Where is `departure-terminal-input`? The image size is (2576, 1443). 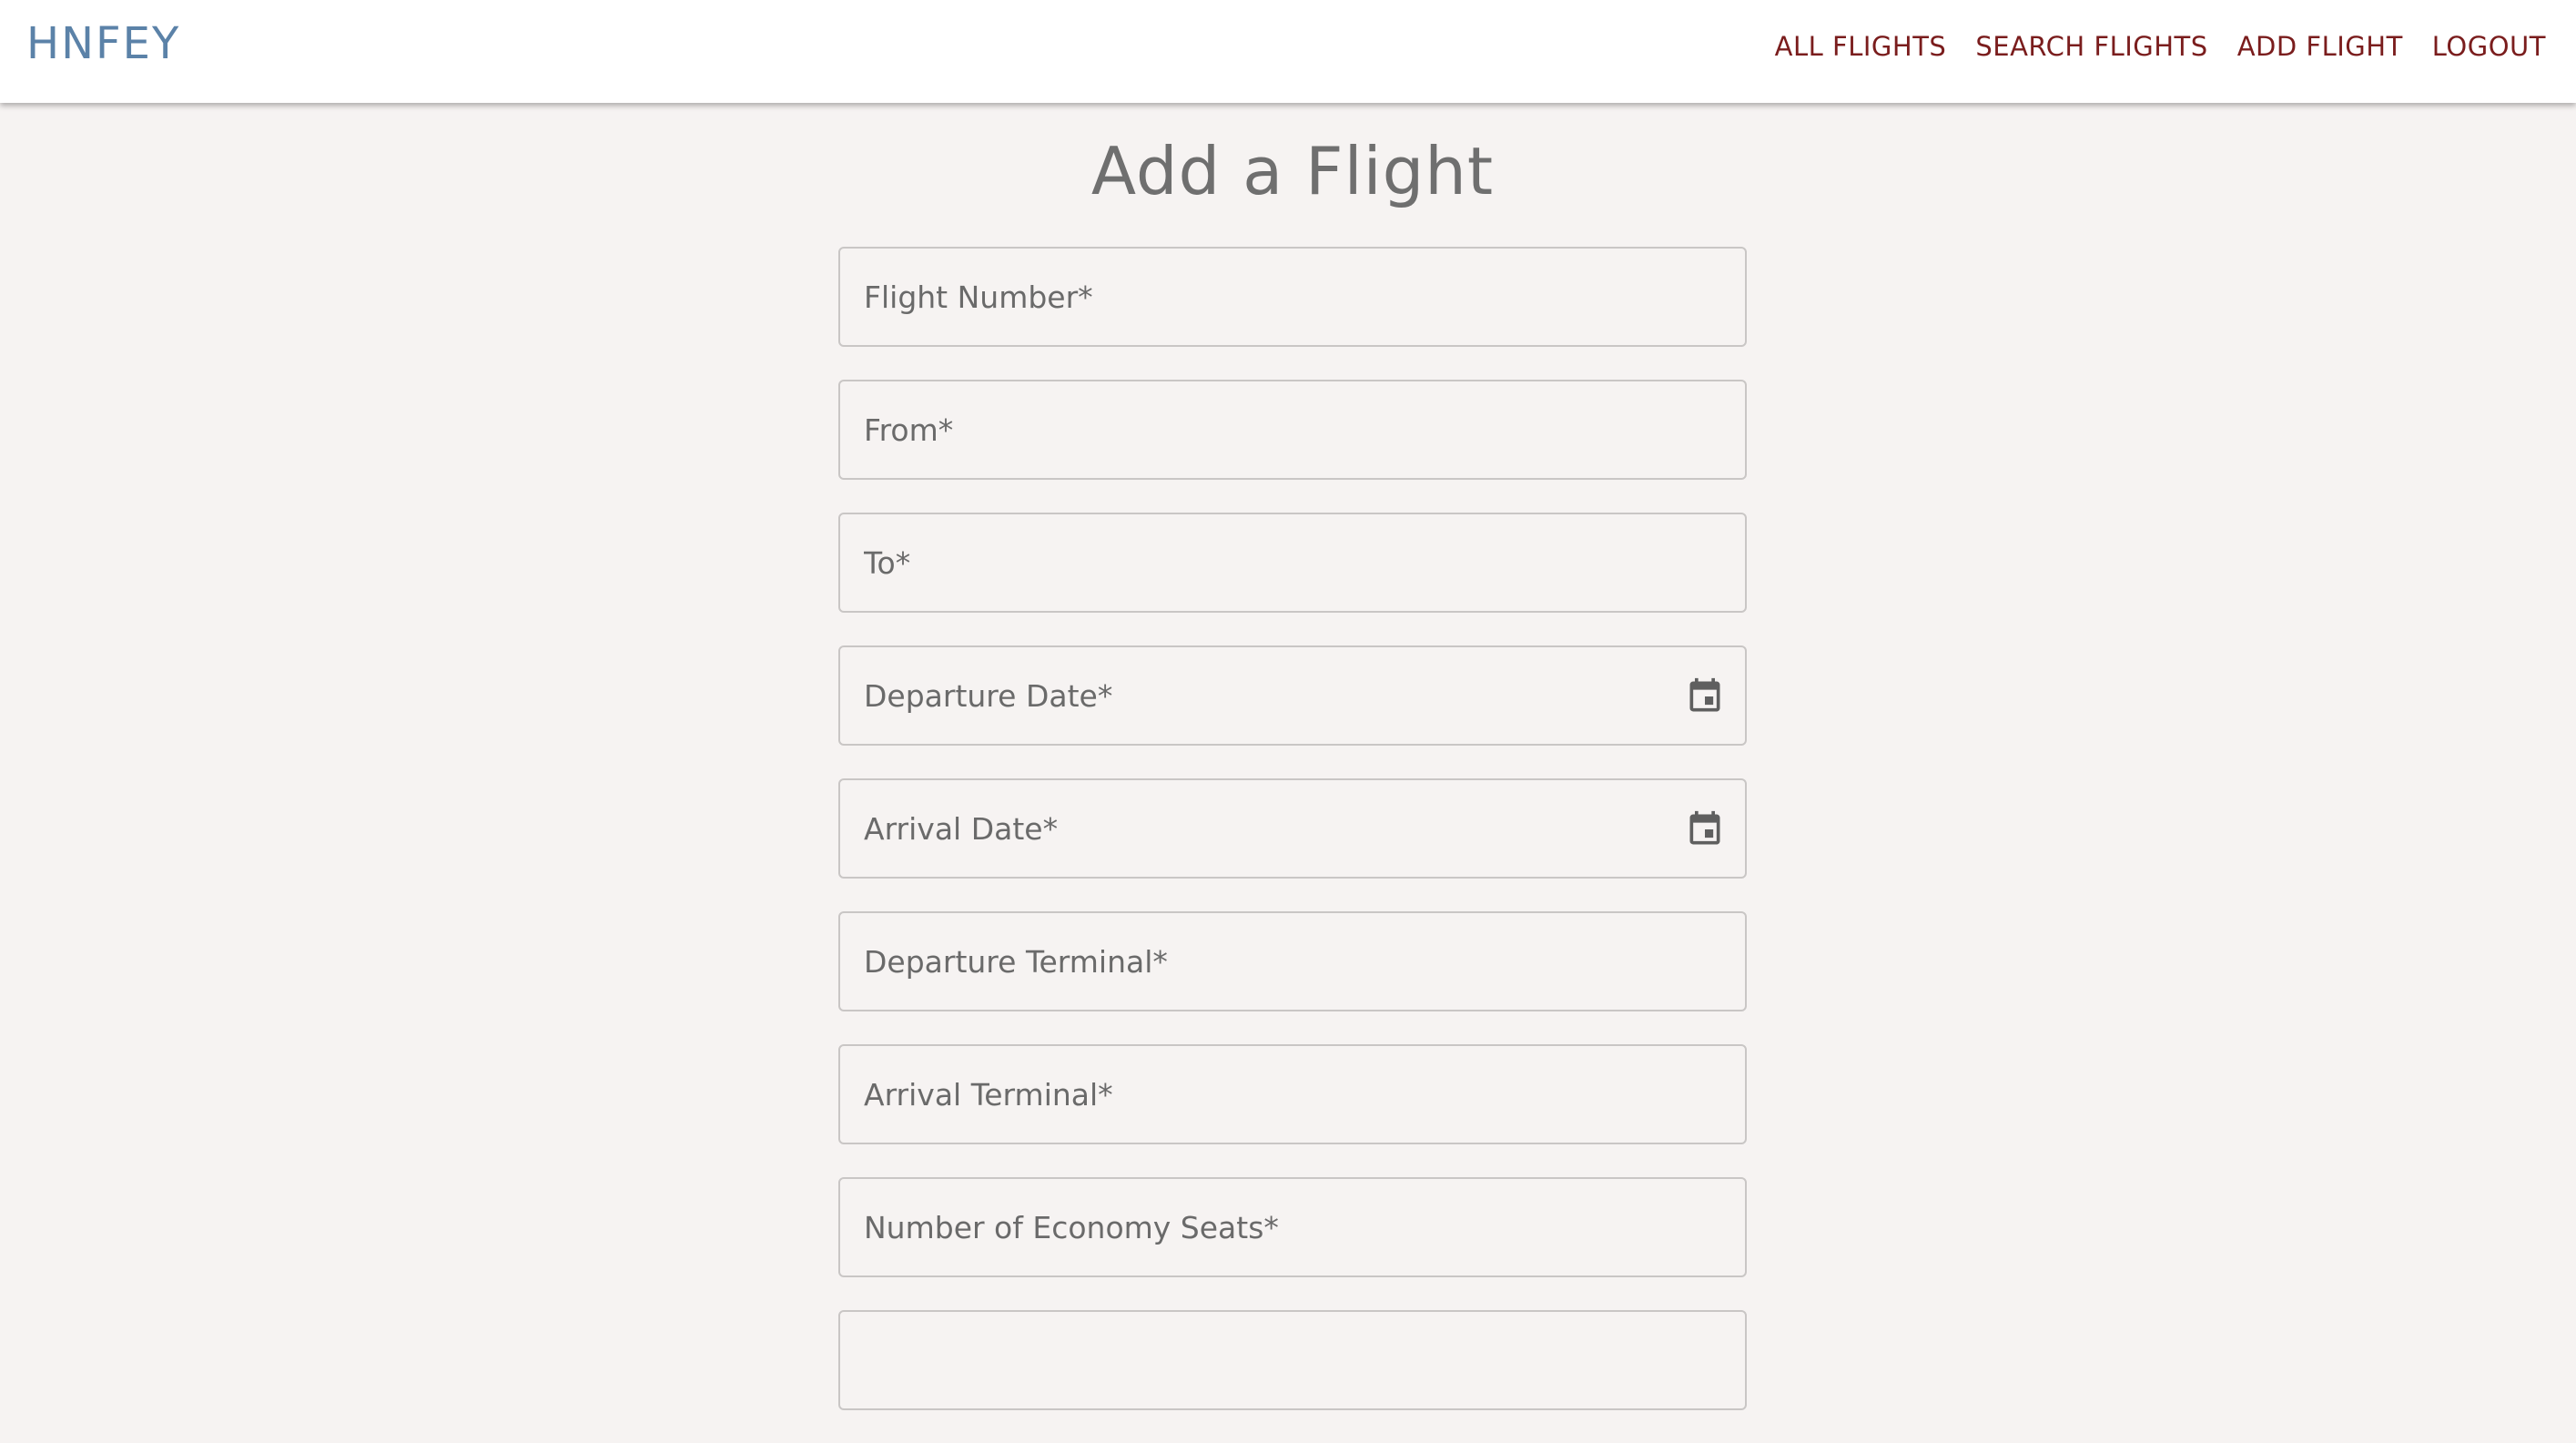
departure-terminal-input is located at coordinates (1292, 961).